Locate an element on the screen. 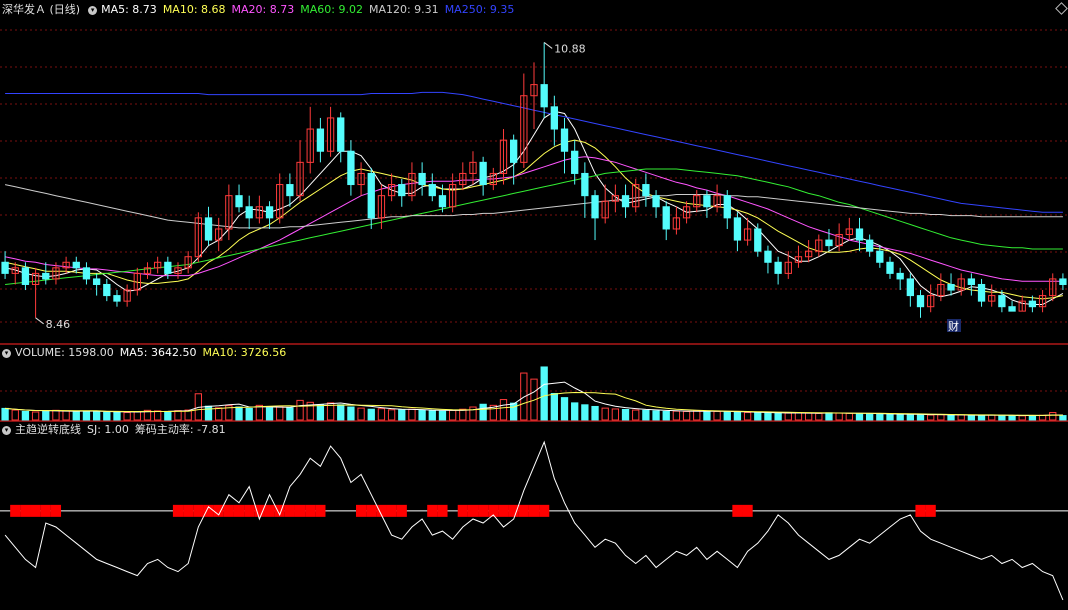  volume-label: VOLUME: 1598.00 is located at coordinates (64, 352).